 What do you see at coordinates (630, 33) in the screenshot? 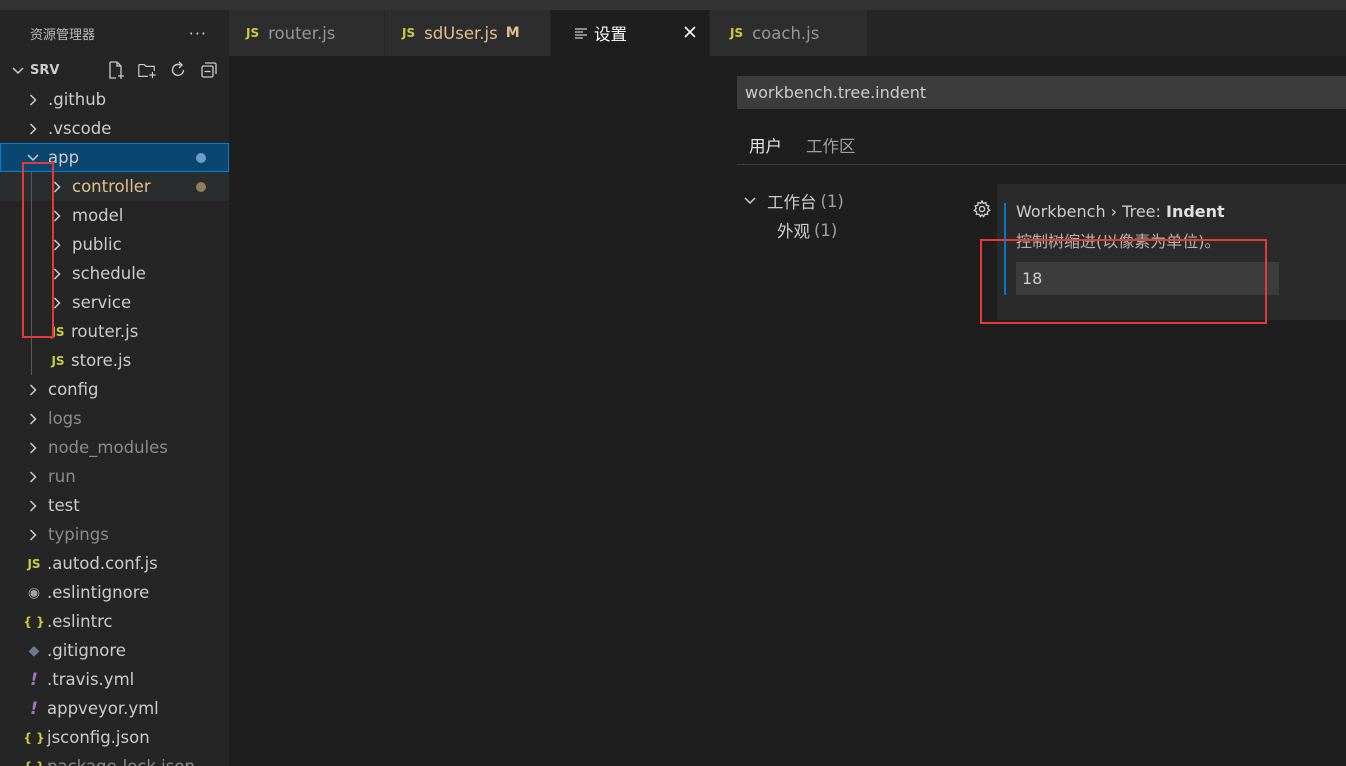
I see `tab-settings: 设置` at bounding box center [630, 33].